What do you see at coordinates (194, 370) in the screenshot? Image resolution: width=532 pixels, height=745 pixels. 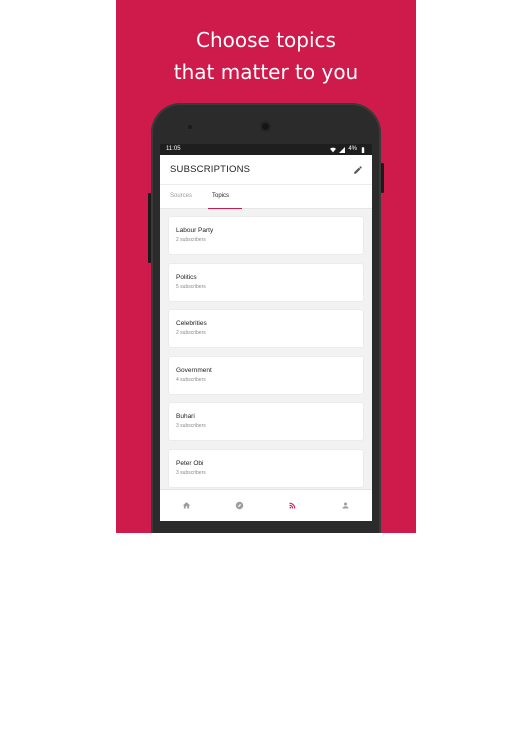 I see `topic-name: Government` at bounding box center [194, 370].